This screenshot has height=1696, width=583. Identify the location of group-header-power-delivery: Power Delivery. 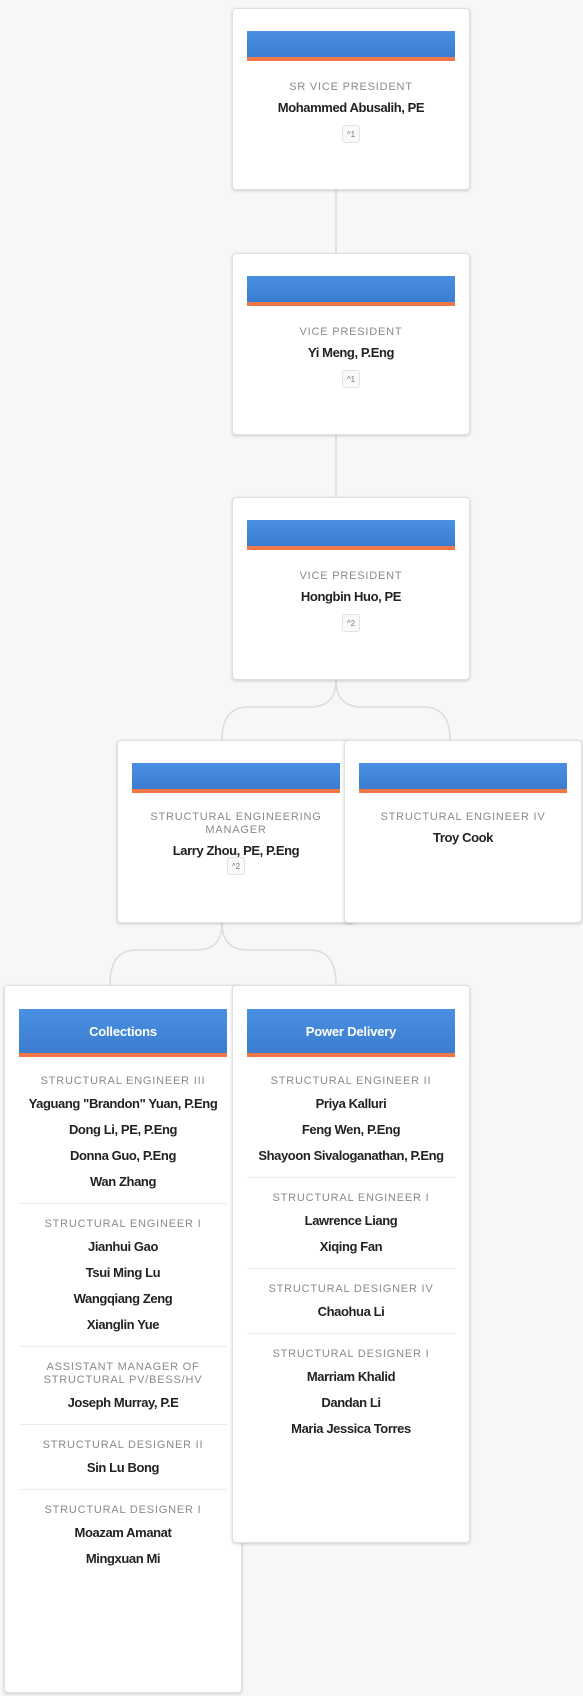
(351, 1033).